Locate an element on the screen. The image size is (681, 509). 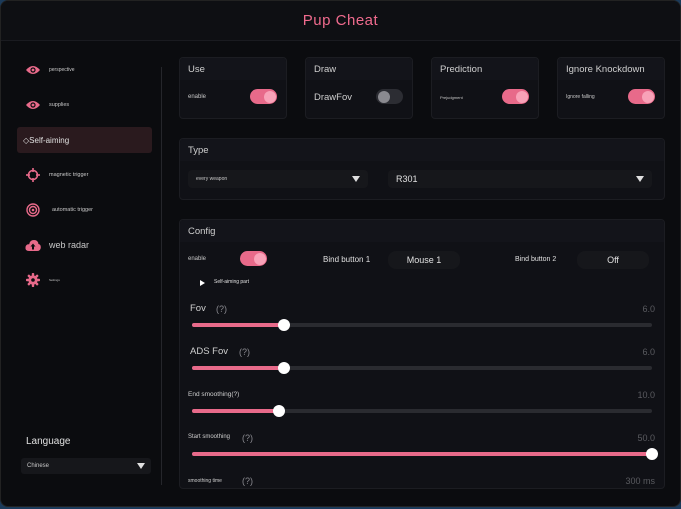
draw-card: Draw DrawFov is located at coordinates (359, 88).